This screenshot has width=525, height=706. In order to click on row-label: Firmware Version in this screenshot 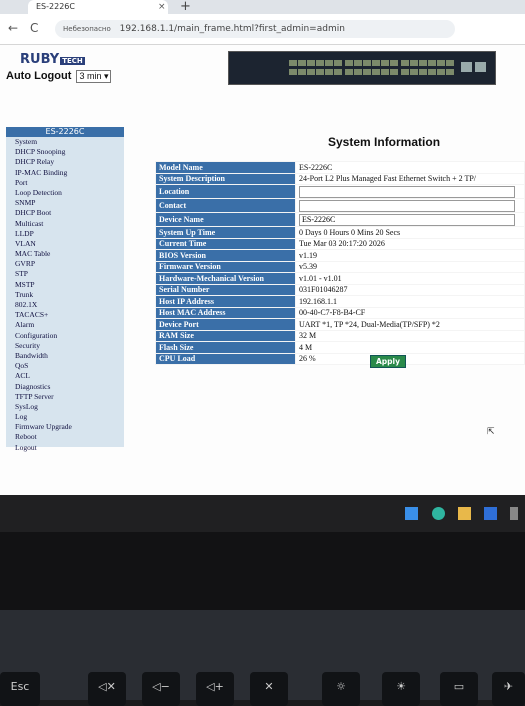, I will do `click(225, 266)`.